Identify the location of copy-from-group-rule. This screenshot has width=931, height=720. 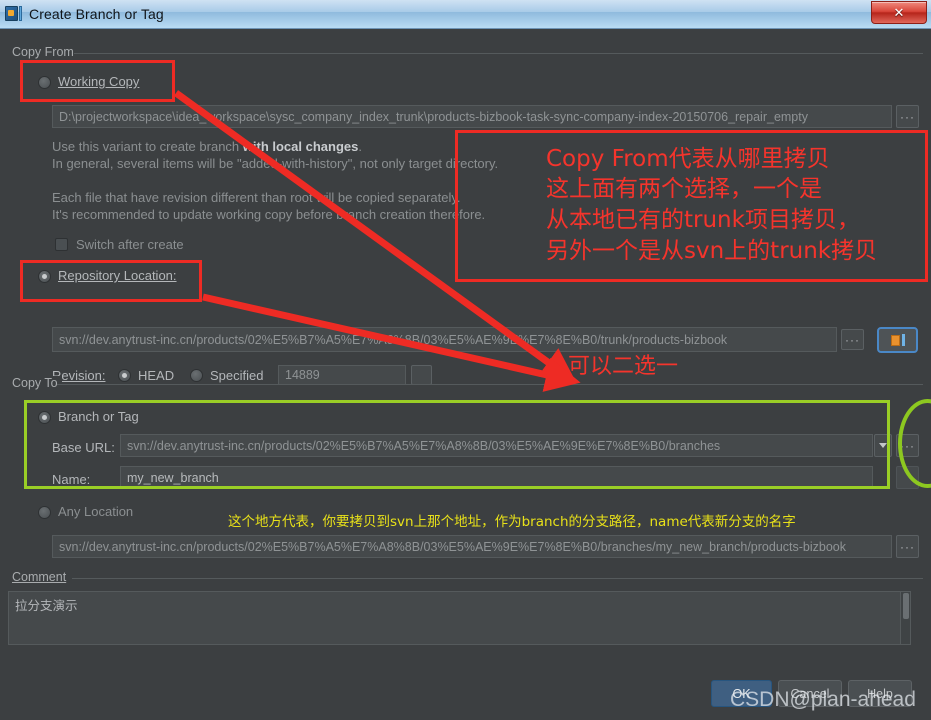
(498, 53).